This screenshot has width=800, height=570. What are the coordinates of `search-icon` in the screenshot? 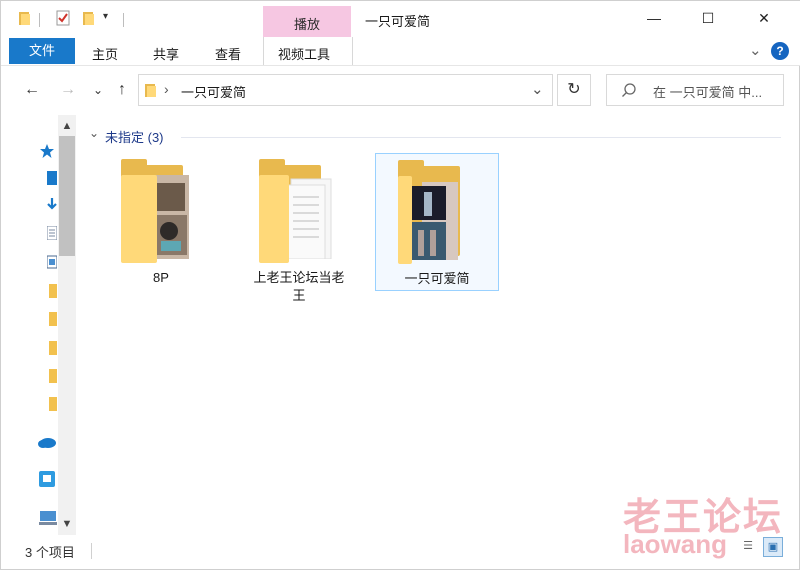 It's located at (629, 90).